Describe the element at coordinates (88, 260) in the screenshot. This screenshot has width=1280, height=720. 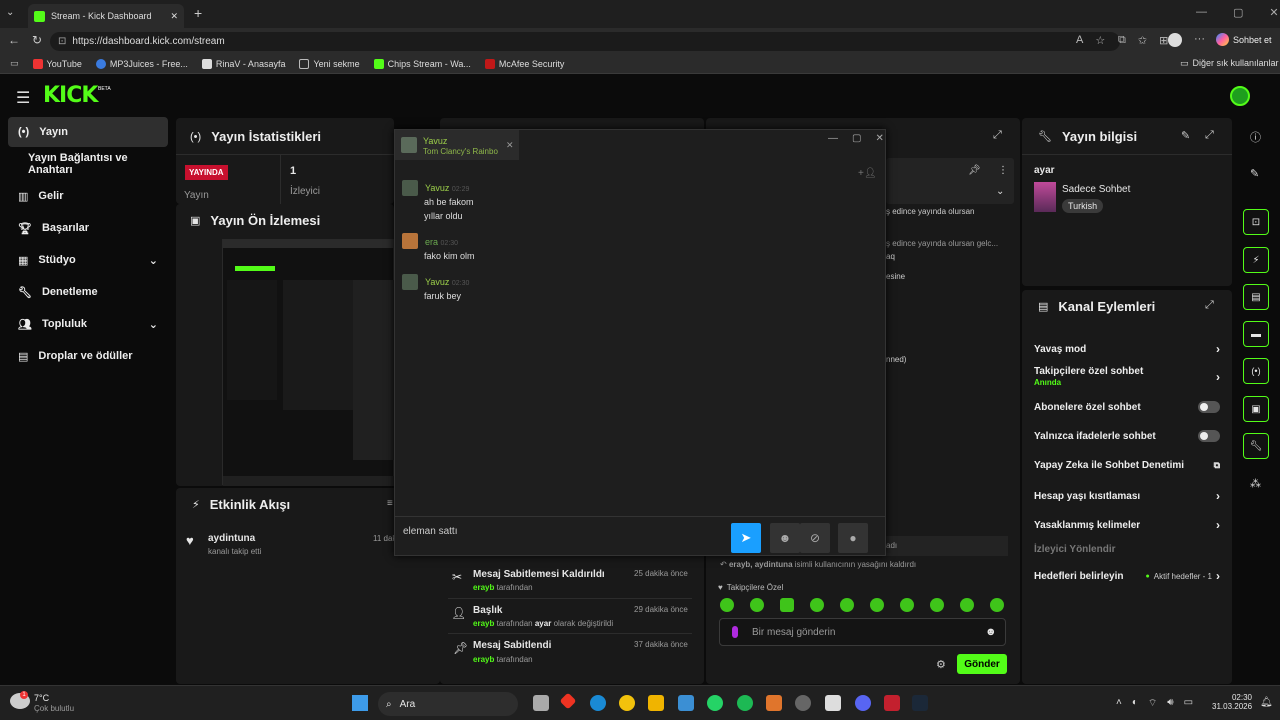
I see `sidebar-item-studyo: ▦ Stüdyo ⌄` at that location.